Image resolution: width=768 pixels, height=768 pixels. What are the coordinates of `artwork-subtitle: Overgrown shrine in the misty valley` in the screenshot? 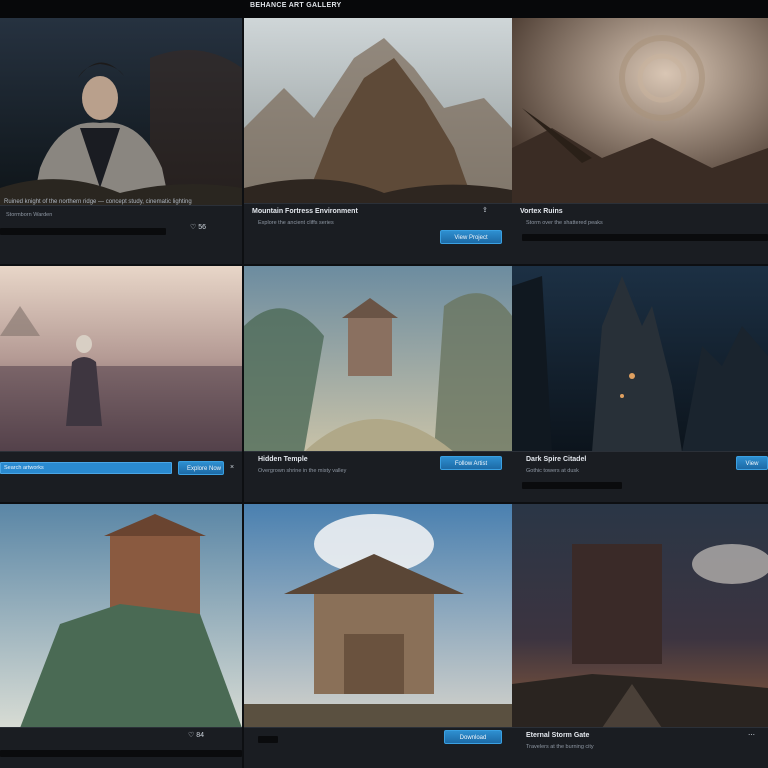 It's located at (302, 471).